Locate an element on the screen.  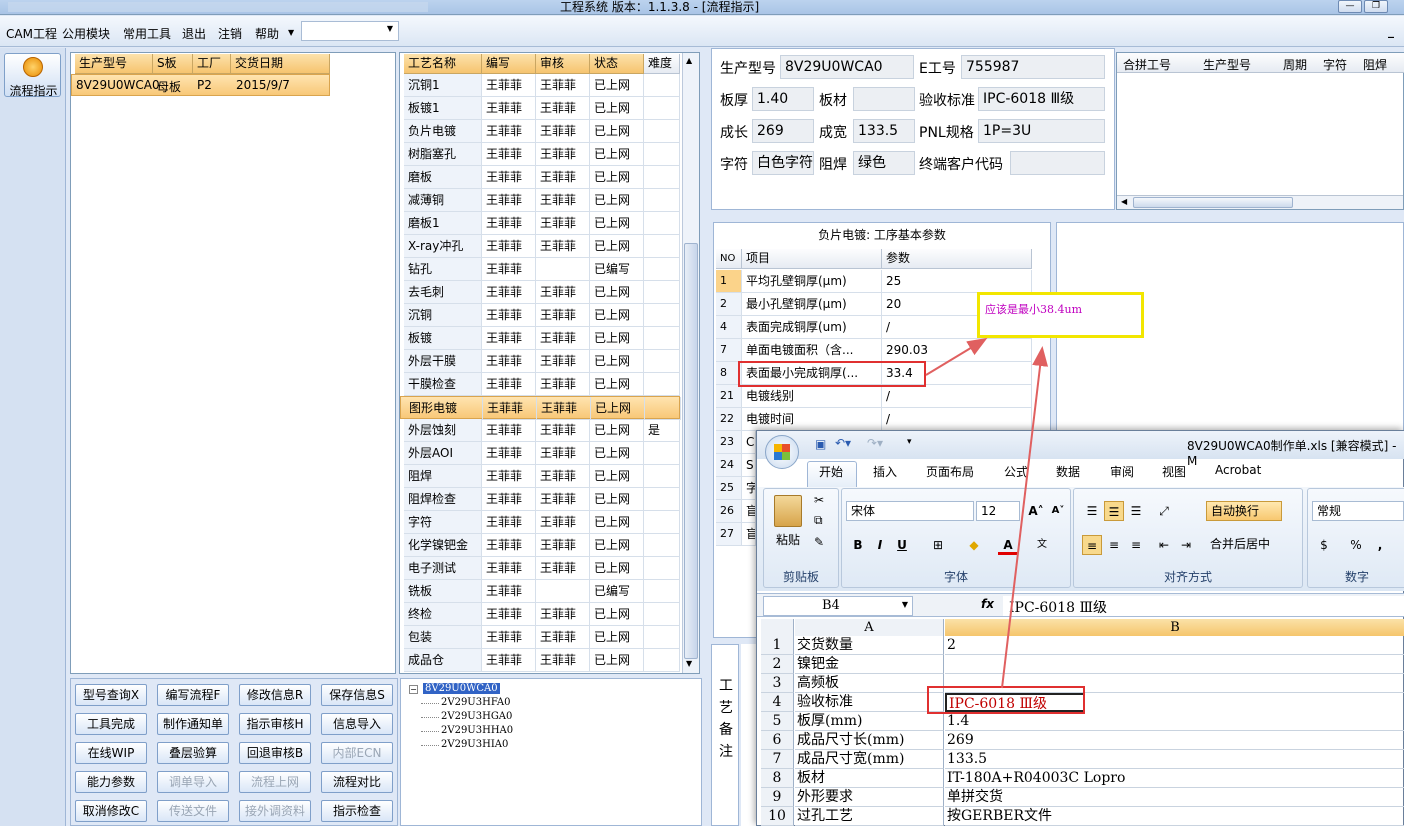
arrow-excel-to-note is located at coordinates (1025, 517).